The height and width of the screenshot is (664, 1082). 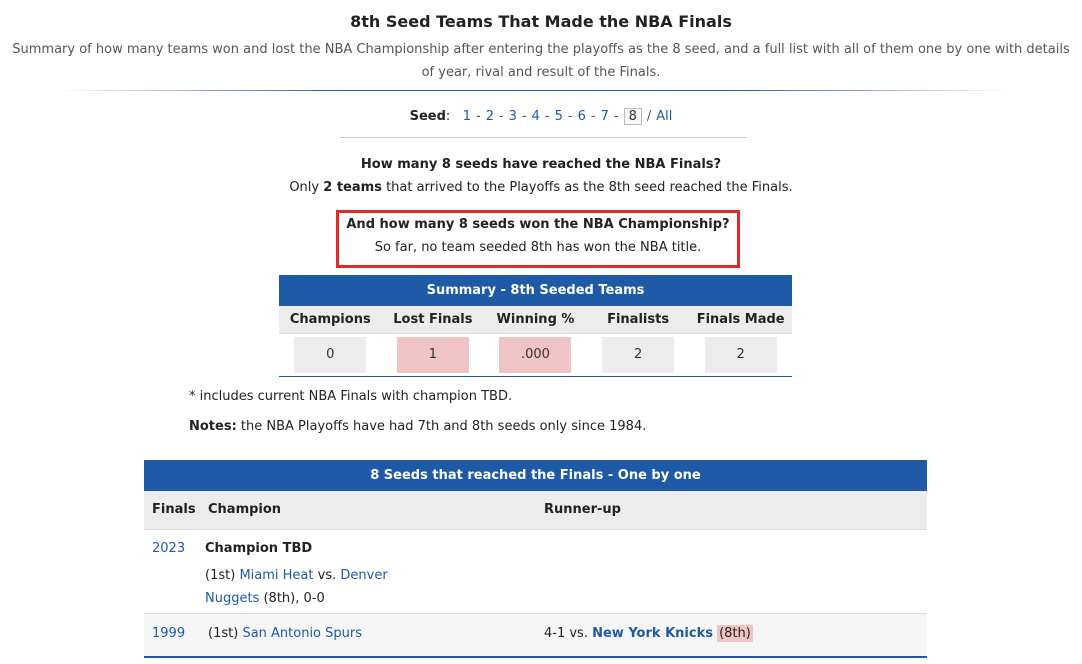 What do you see at coordinates (740, 355) in the screenshot?
I see `summary-value-finals-made: 2` at bounding box center [740, 355].